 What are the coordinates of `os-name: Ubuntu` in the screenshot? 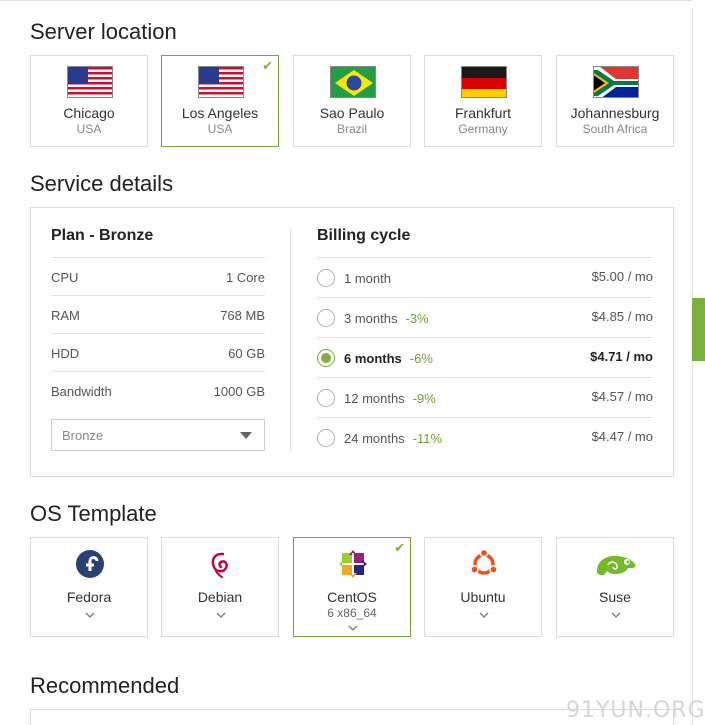 It's located at (483, 597).